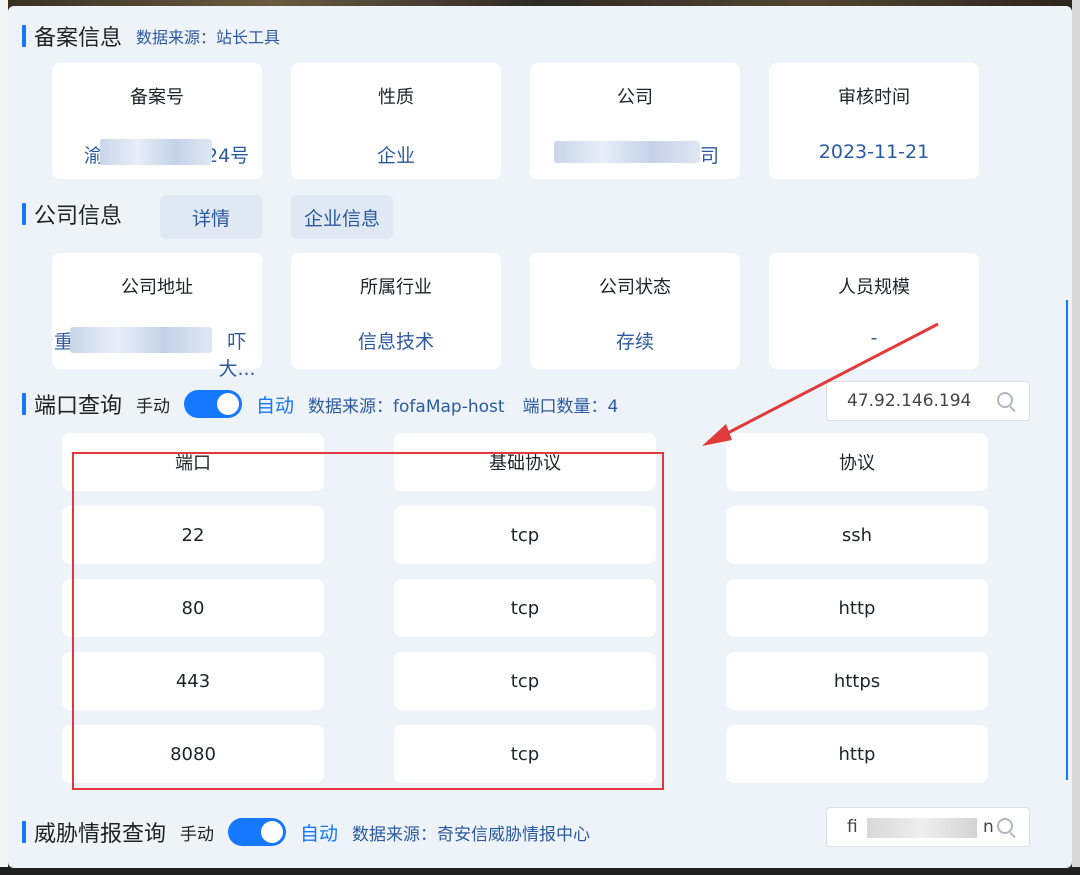  What do you see at coordinates (874, 152) in the screenshot?
I see `card-value: 2023-11-21` at bounding box center [874, 152].